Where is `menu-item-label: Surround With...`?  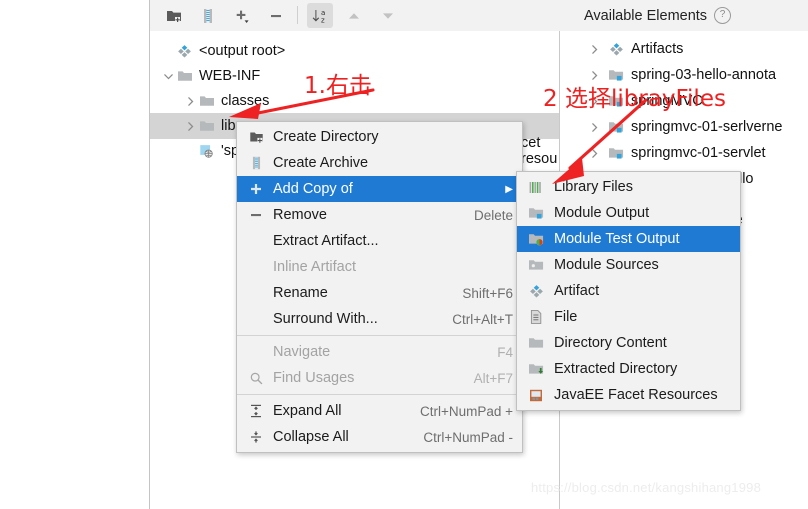 menu-item-label: Surround With... is located at coordinates (325, 319).